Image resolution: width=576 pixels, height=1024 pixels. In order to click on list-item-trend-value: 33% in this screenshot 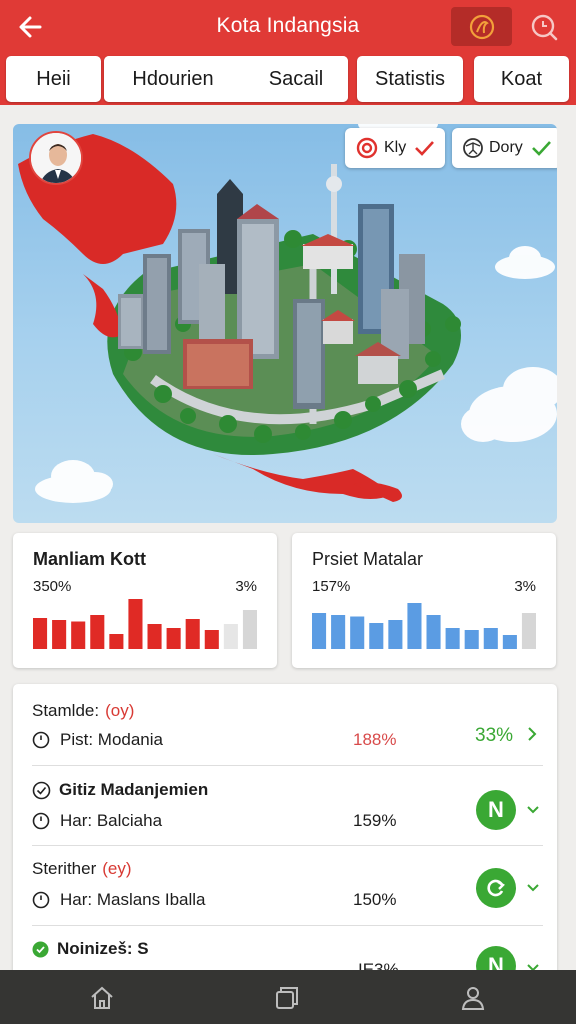, I will do `click(494, 735)`.